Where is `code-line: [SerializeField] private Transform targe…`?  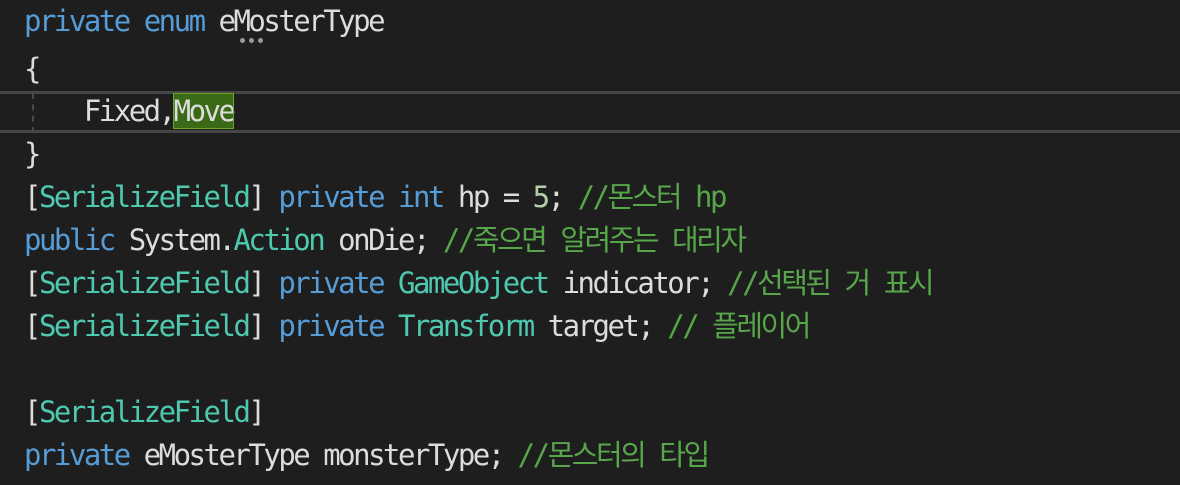
code-line: [SerializeField] private Transform targe… is located at coordinates (417, 326).